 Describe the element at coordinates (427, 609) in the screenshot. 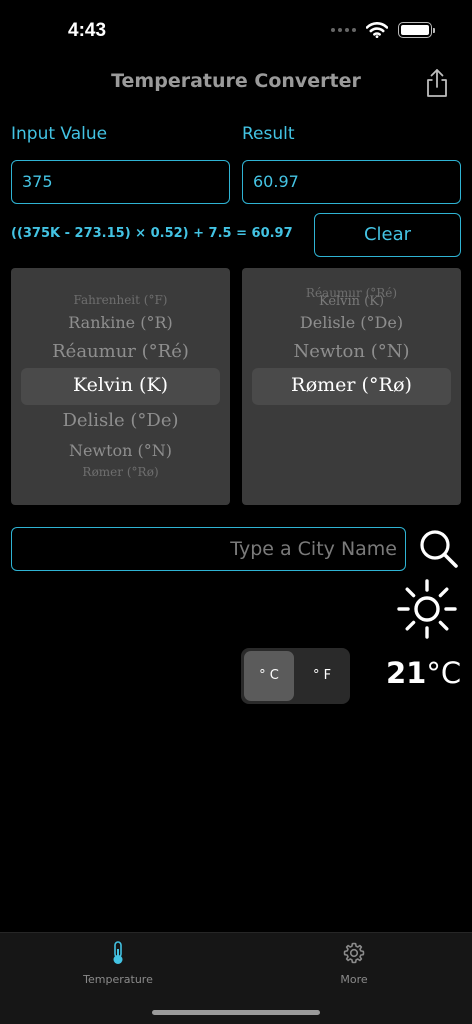

I see `sun-icon` at that location.